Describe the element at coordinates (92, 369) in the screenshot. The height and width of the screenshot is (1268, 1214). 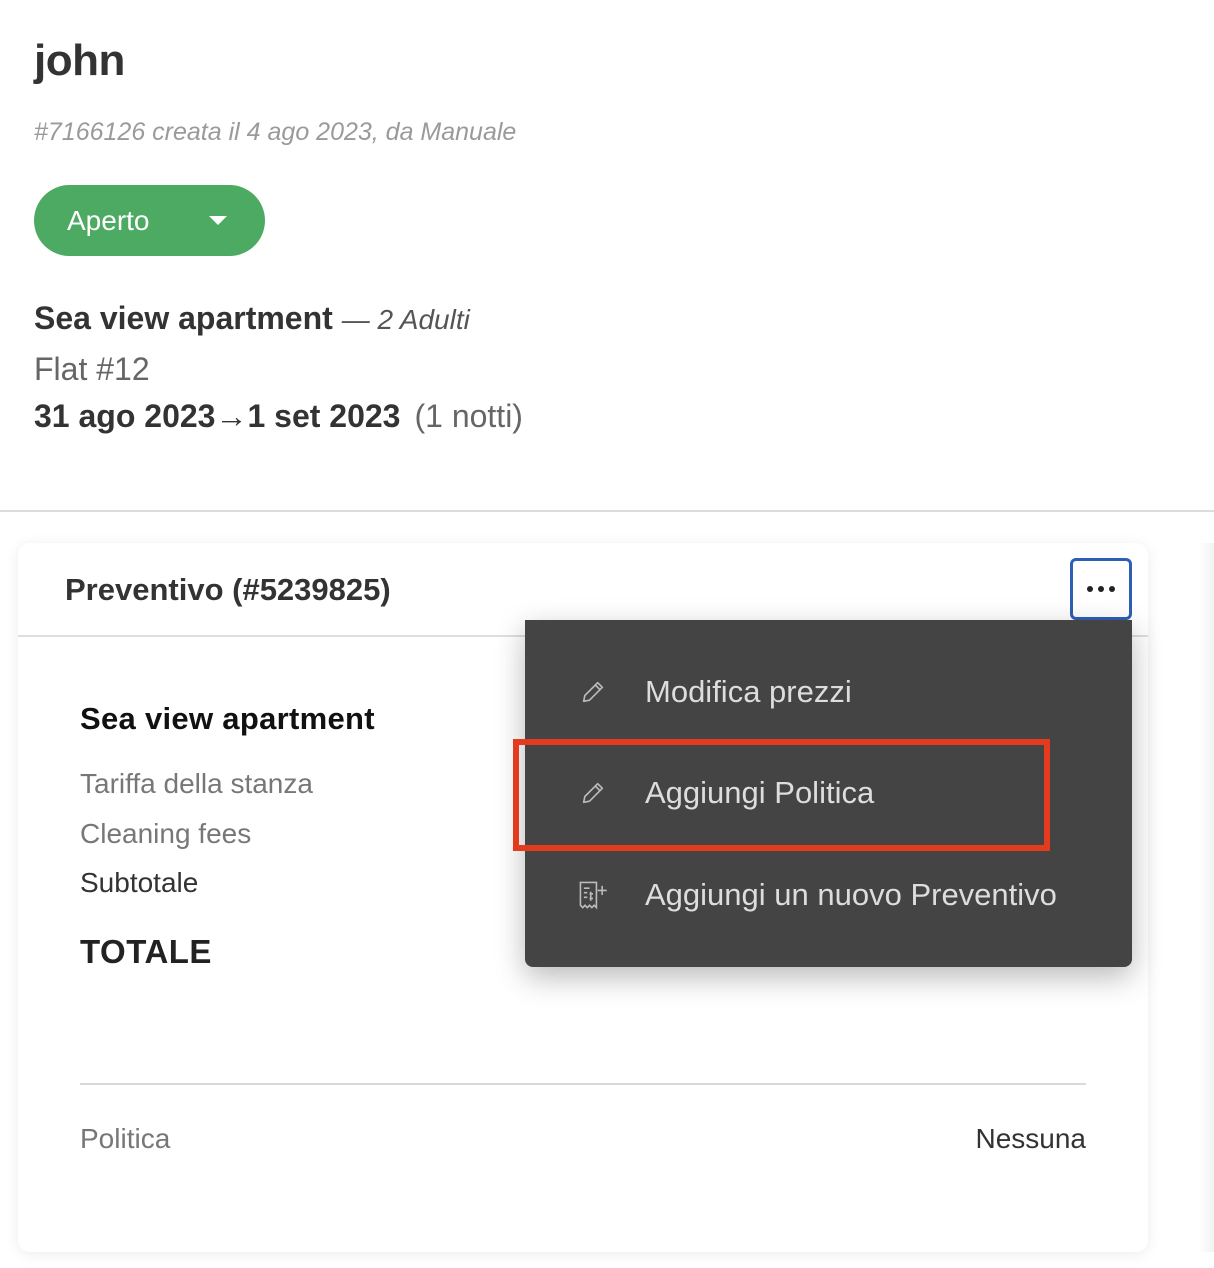
I see `unit-name: Flat #12` at that location.